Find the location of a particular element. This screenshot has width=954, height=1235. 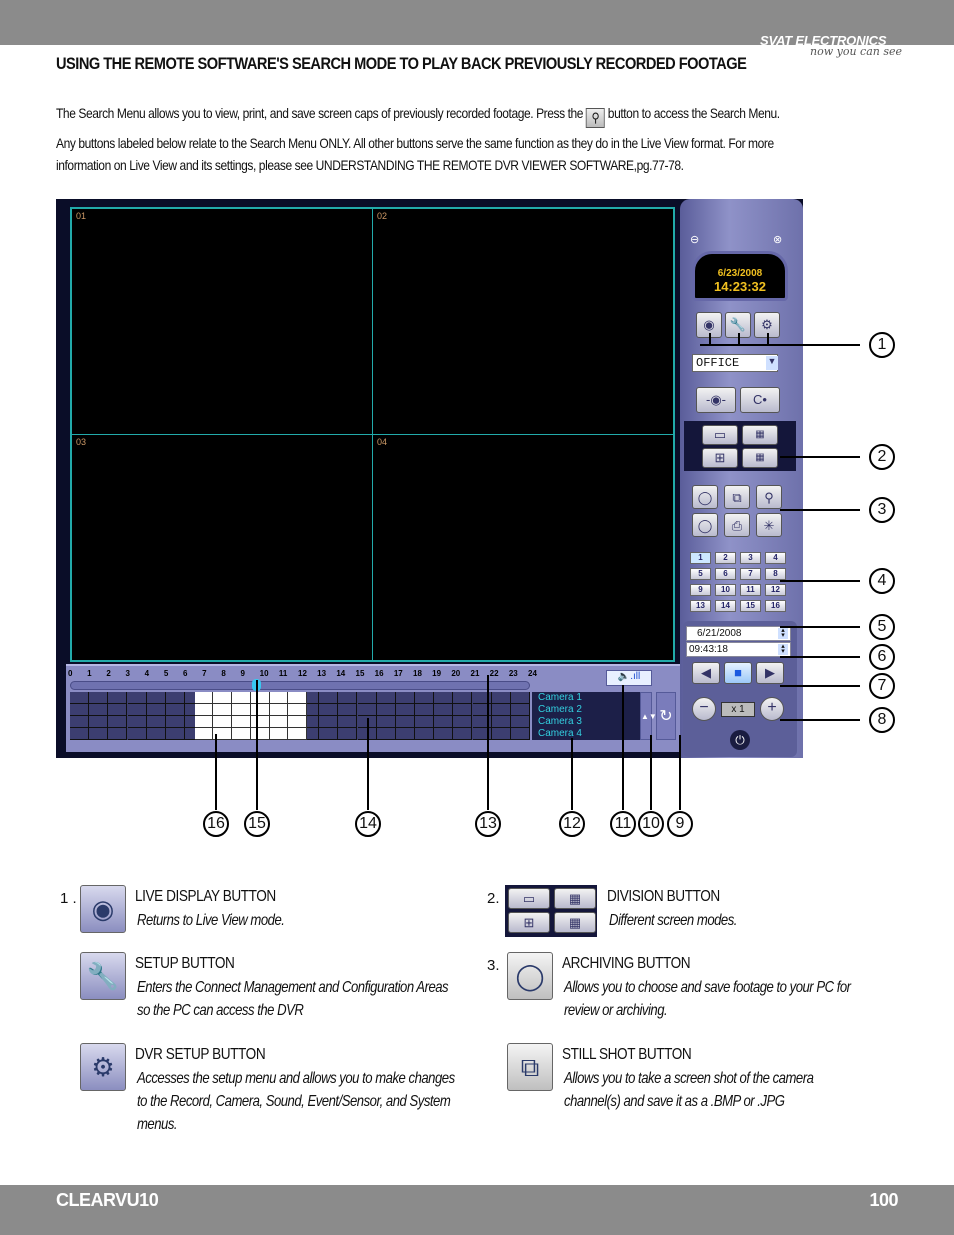

search-button: ⚲ is located at coordinates (769, 497).